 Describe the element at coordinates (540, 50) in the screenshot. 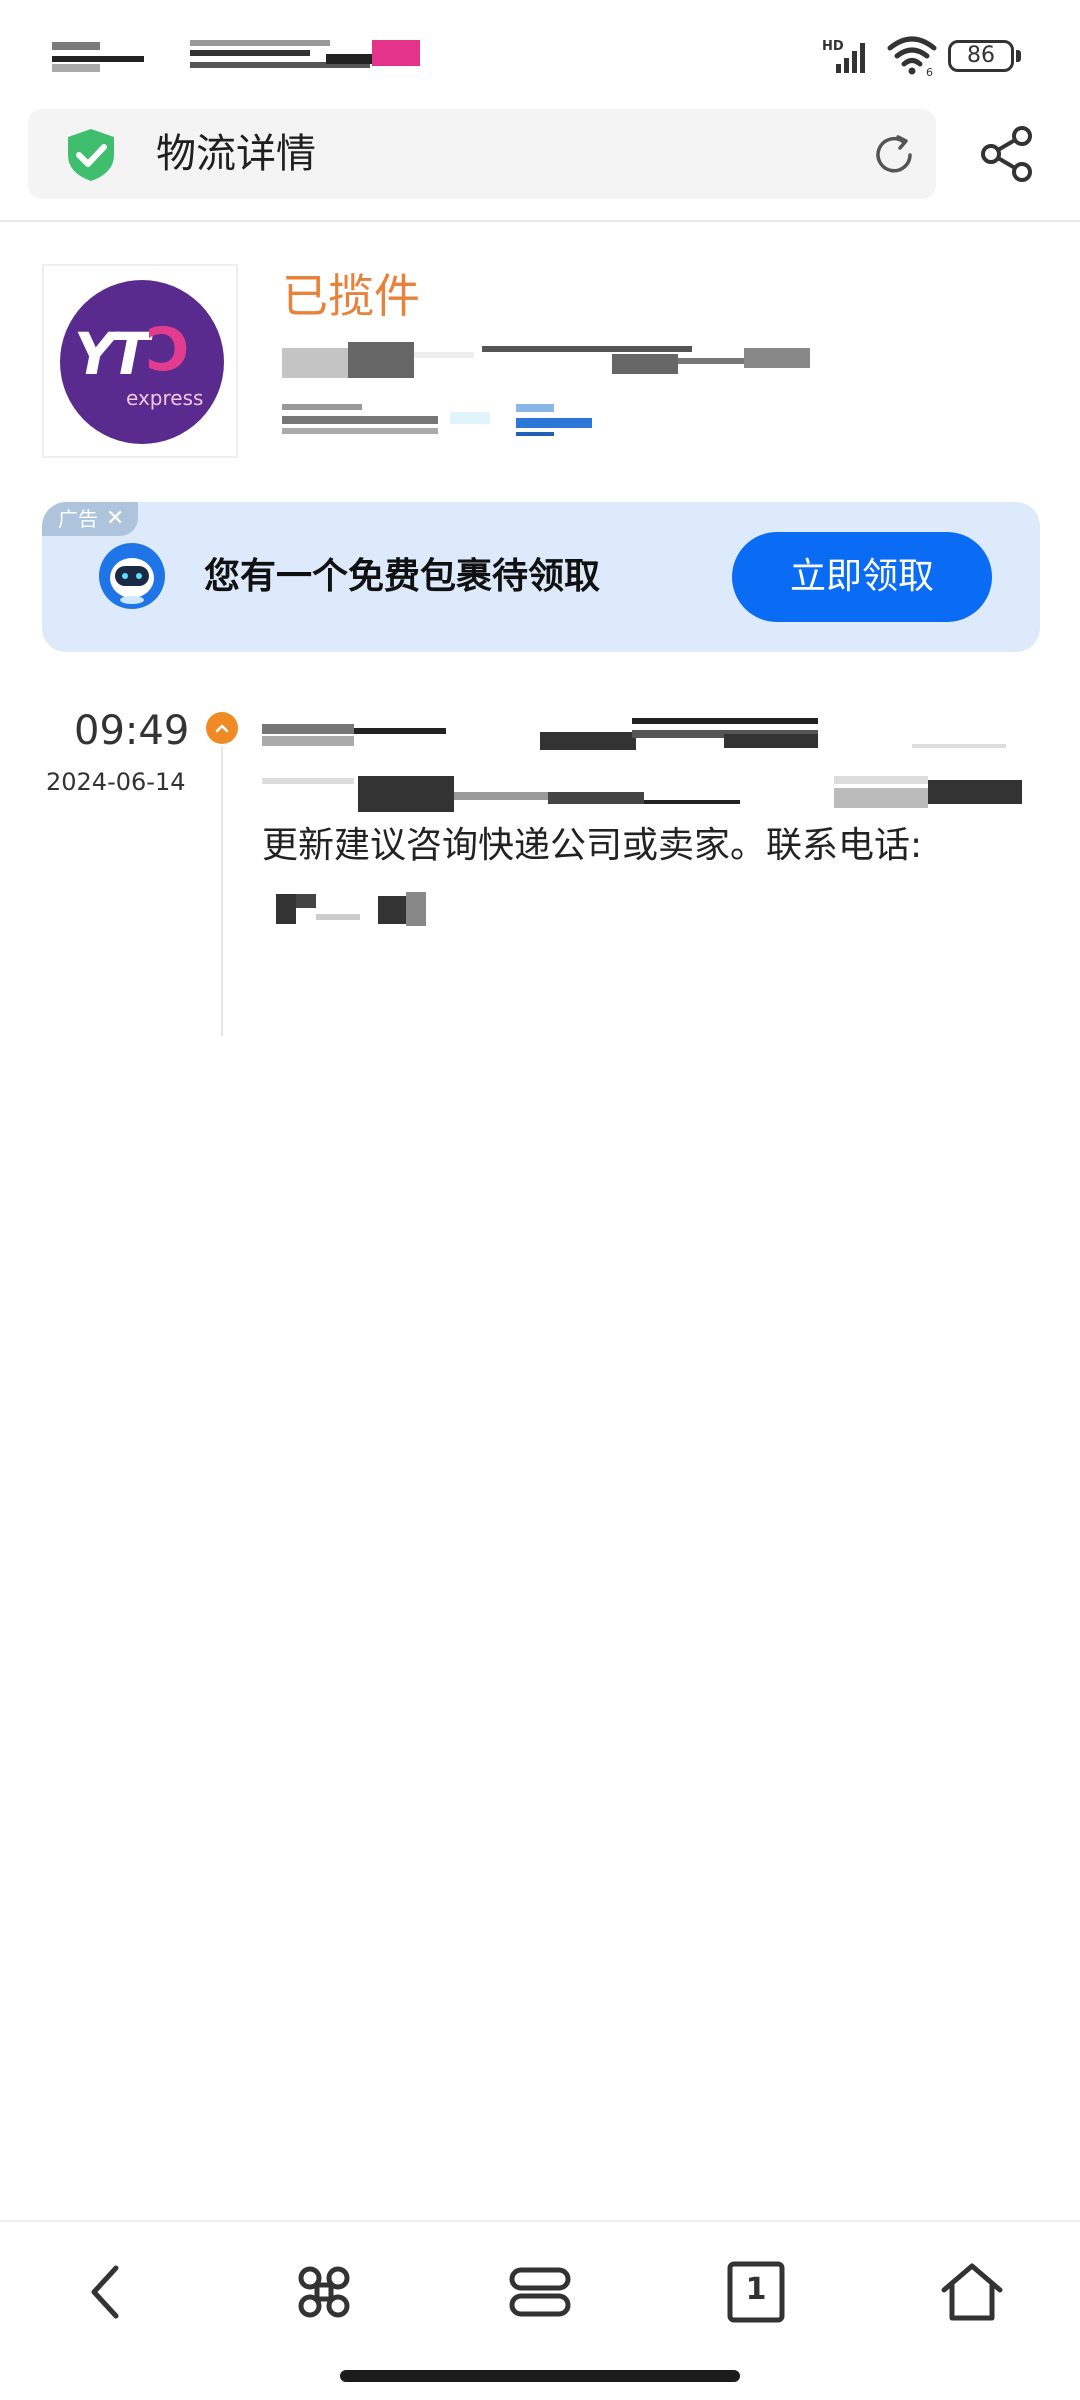

I see `status-bar: HD 6 86` at that location.